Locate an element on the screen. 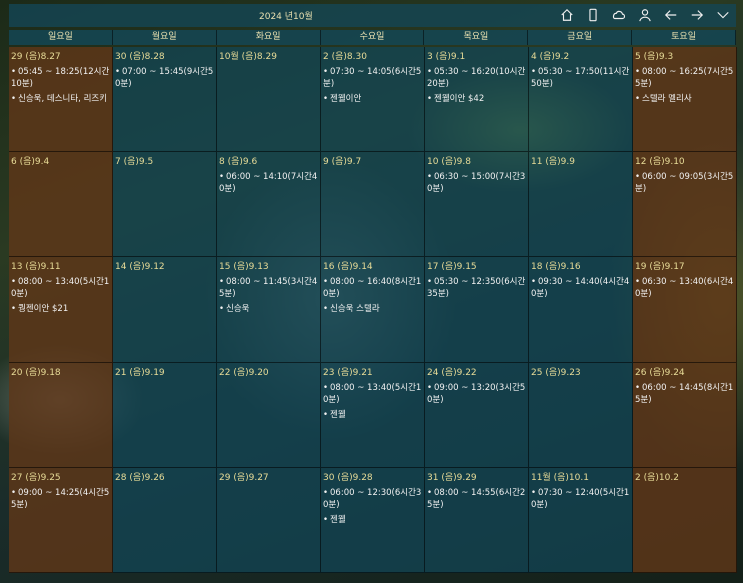 The width and height of the screenshot is (743, 583). day-cell: 12 (음)9.10 06:00 ~ 09:05(3시간5분) is located at coordinates (685, 205).